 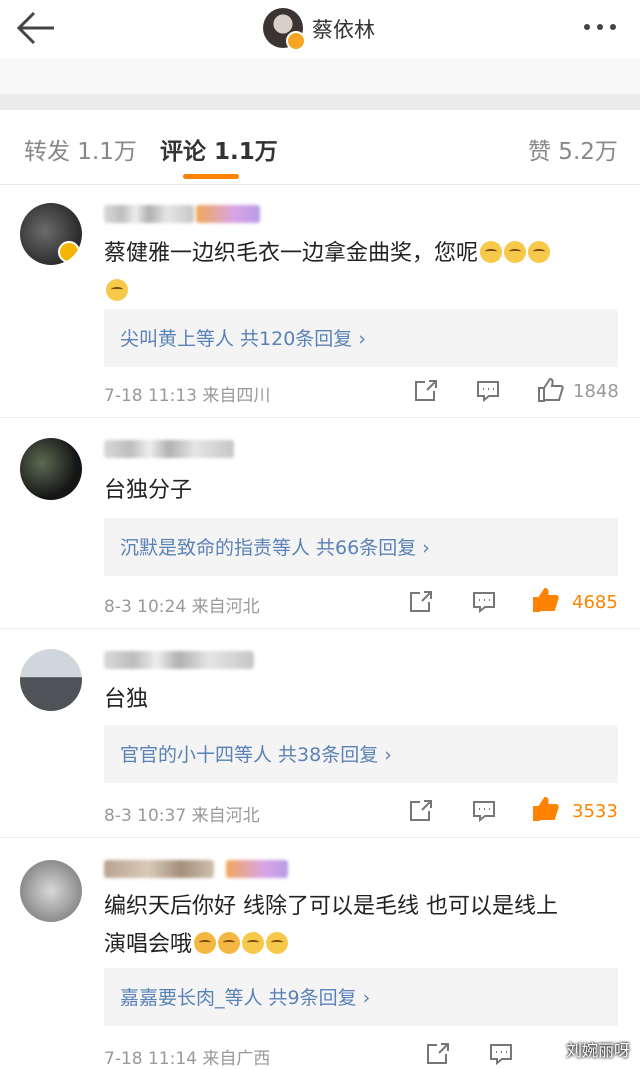 I want to click on comment-meta: 7-18 11:14 来自广西, so click(x=187, y=1059).